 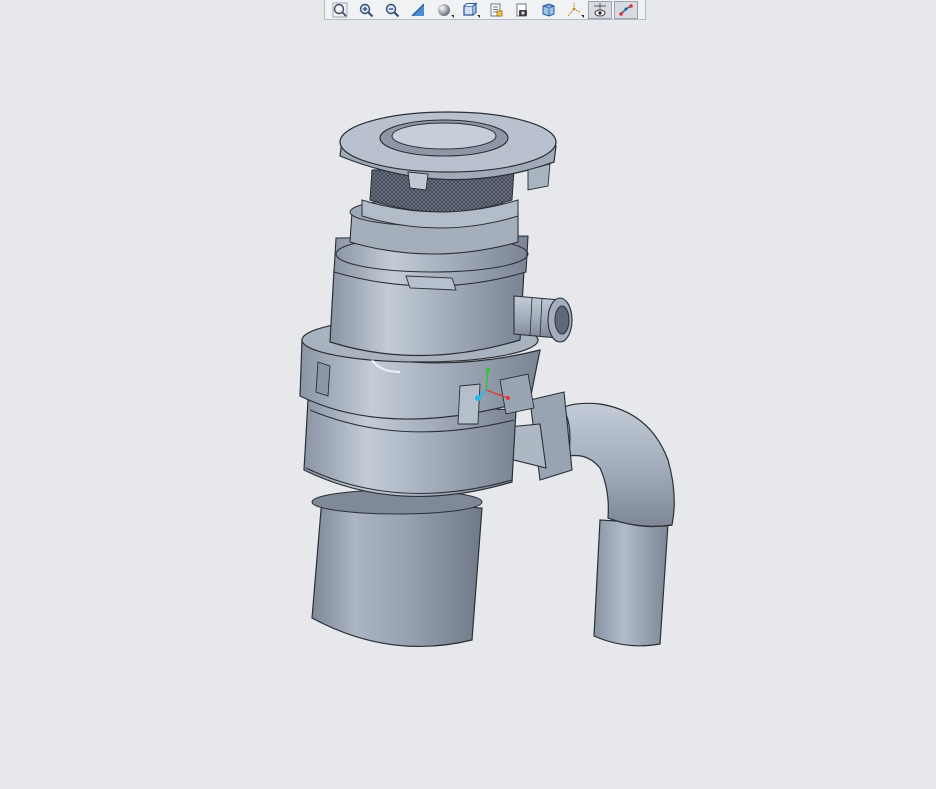 I want to click on perspective-icon, so click(x=521, y=9).